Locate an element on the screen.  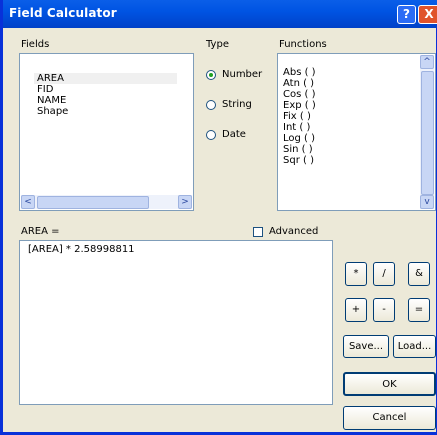
scroll-left-button: < is located at coordinates (28, 202).